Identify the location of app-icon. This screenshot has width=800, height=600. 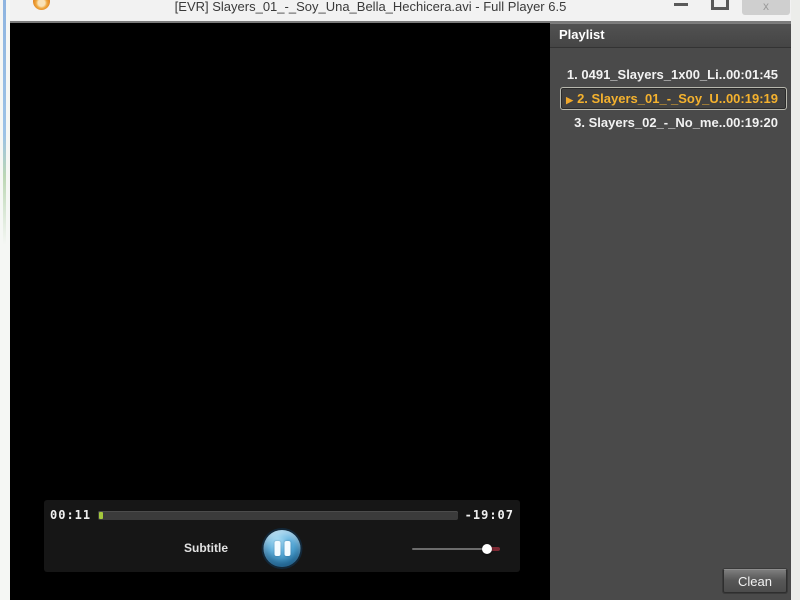
(41, 5).